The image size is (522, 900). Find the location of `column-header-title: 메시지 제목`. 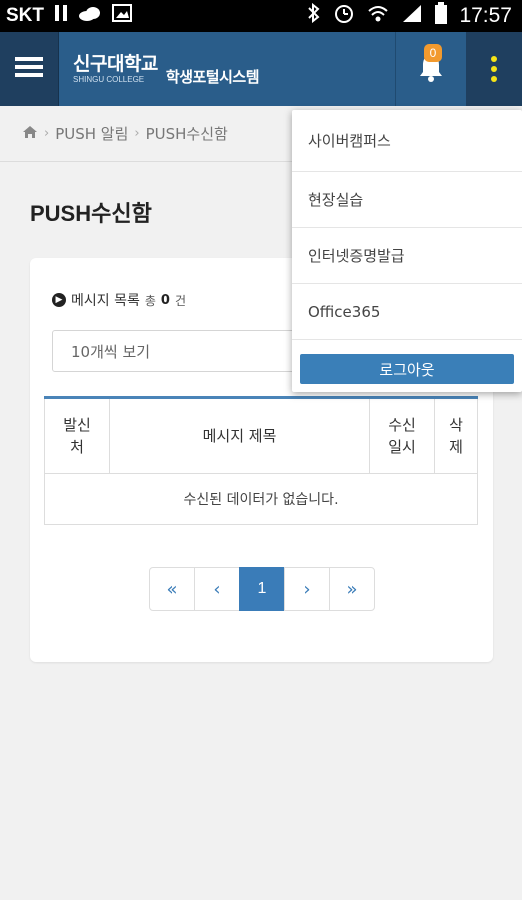

column-header-title: 메시지 제목 is located at coordinates (239, 435).